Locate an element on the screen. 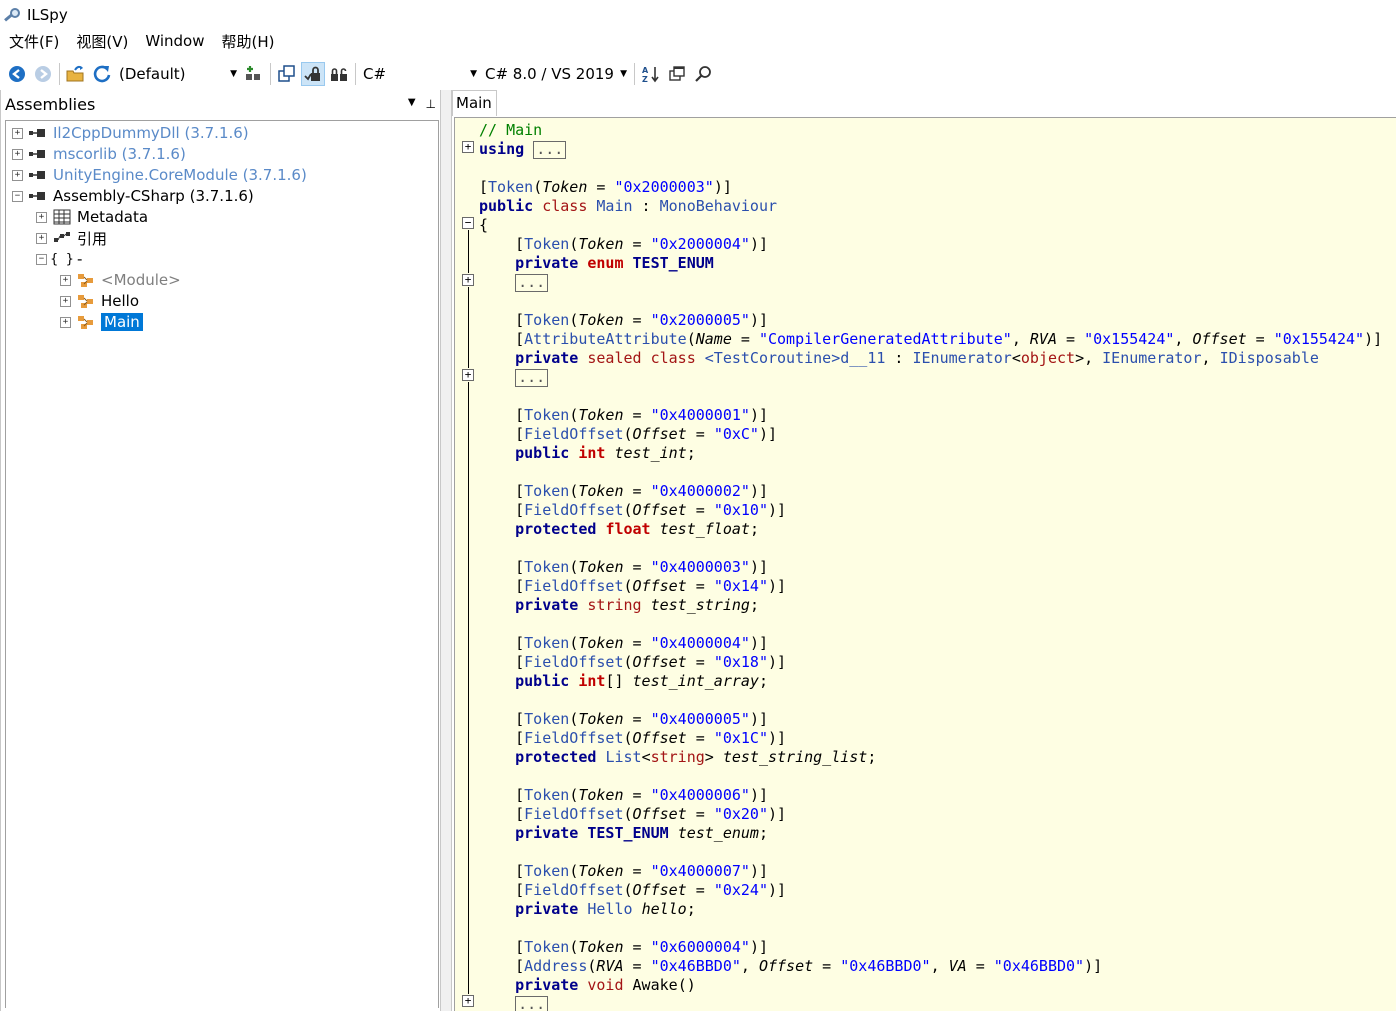 The width and height of the screenshot is (1396, 1011). tree-node-assembly-csharp: − Assembly-CSharp (3.7.1.6) is located at coordinates (133, 196).